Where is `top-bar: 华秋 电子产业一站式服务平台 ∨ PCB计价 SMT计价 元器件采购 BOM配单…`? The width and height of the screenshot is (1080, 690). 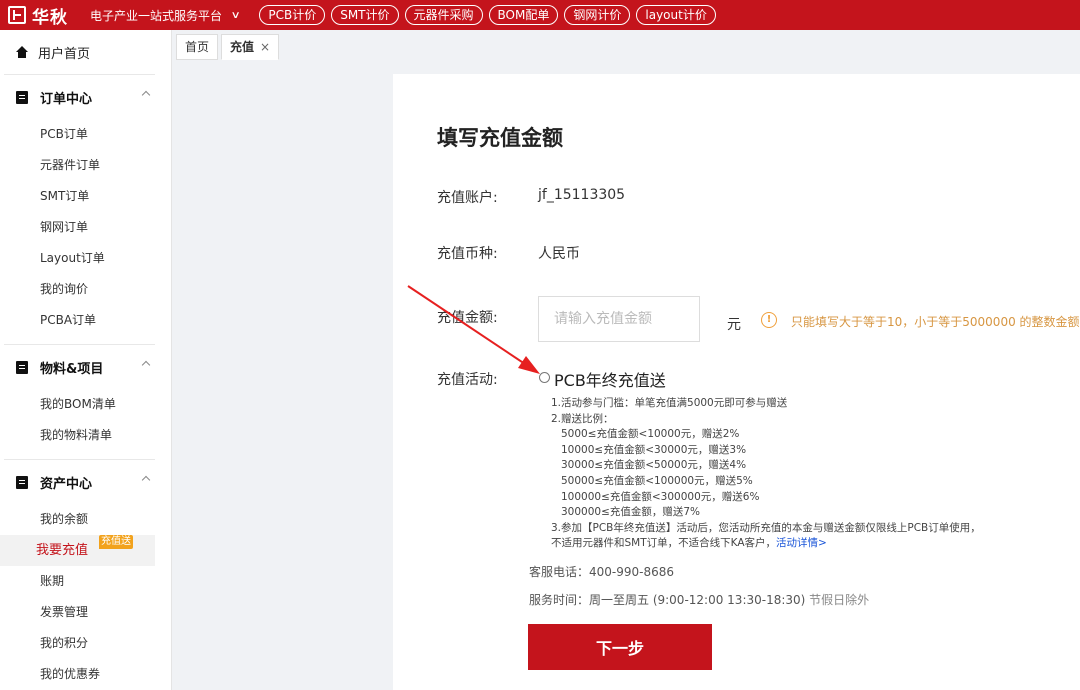
top-bar: 华秋 电子产业一站式服务平台 ∨ PCB计价 SMT计价 元器件采购 BOM配单… is located at coordinates (540, 15).